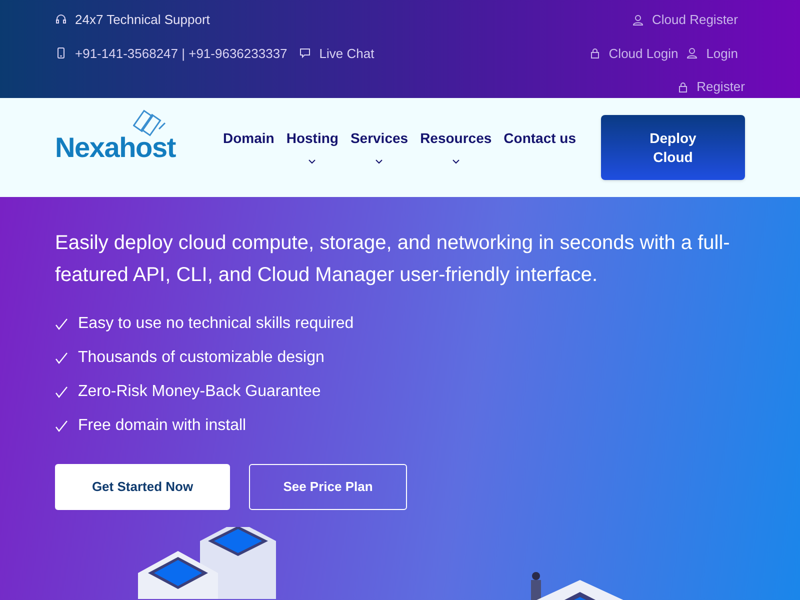  What do you see at coordinates (216, 324) in the screenshot?
I see `feature-text: Easy to use no technical skills required` at bounding box center [216, 324].